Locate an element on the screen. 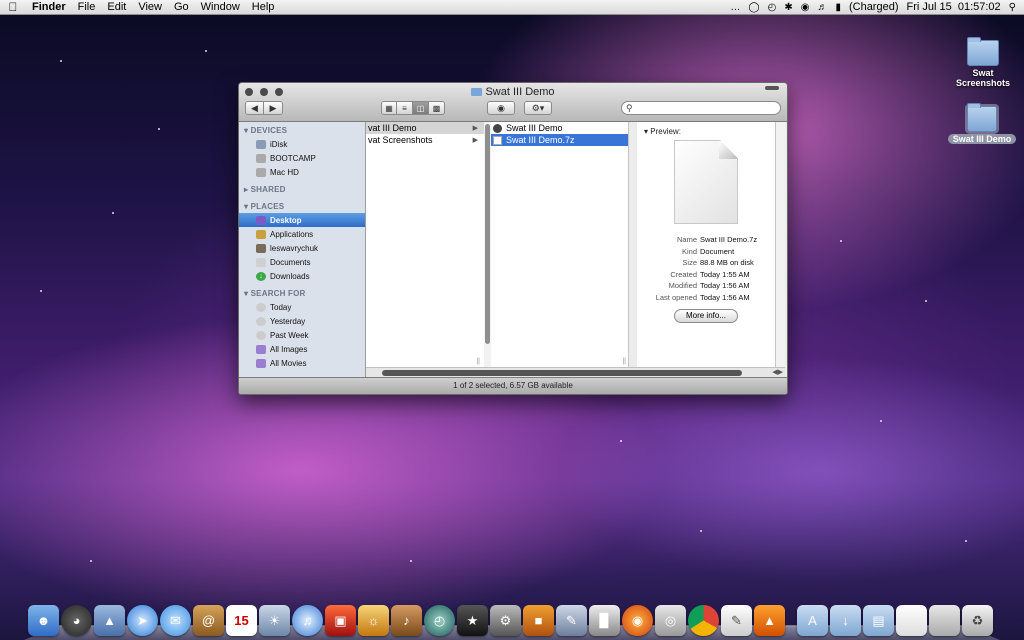  preview-scrollbar is located at coordinates (780, 244).